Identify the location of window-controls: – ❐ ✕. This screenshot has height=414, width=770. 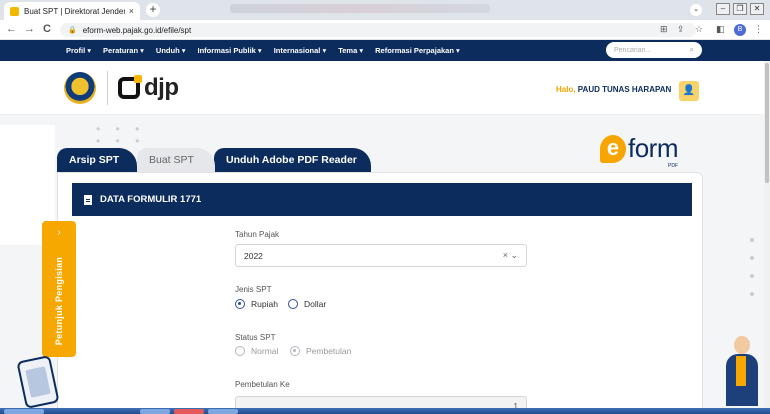
(740, 9).